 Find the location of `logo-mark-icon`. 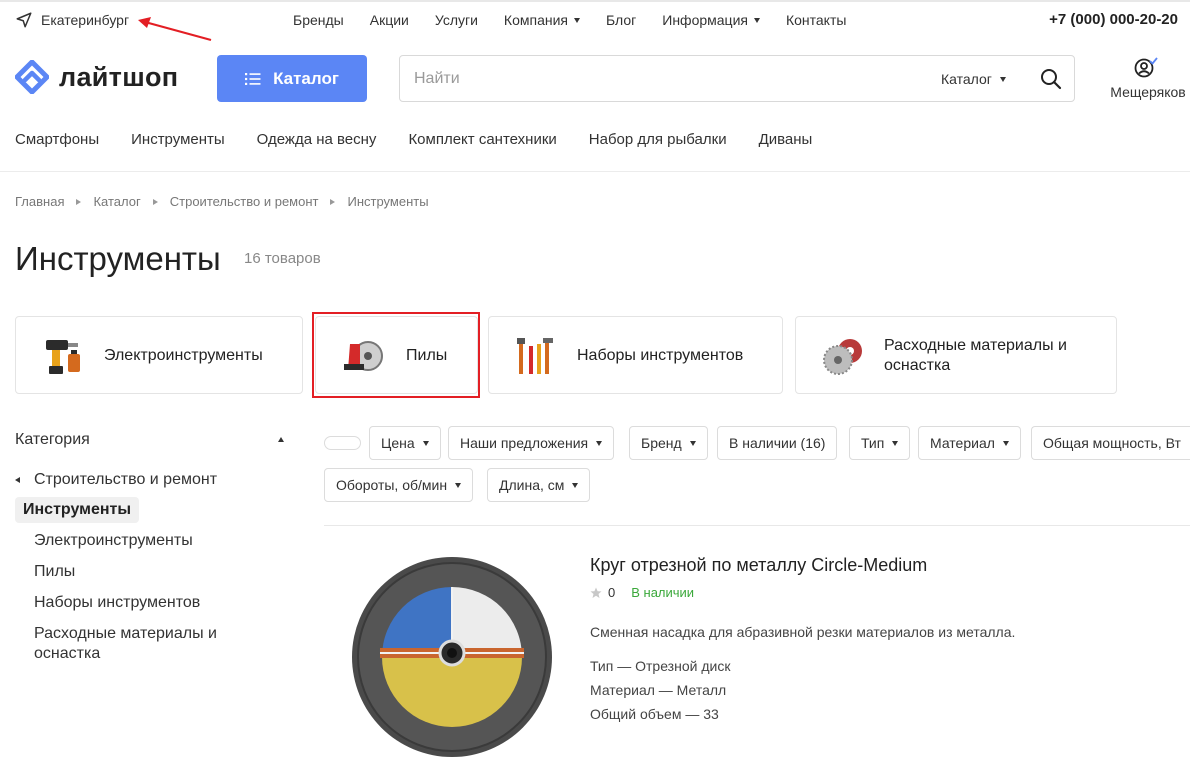

logo-mark-icon is located at coordinates (32, 77).